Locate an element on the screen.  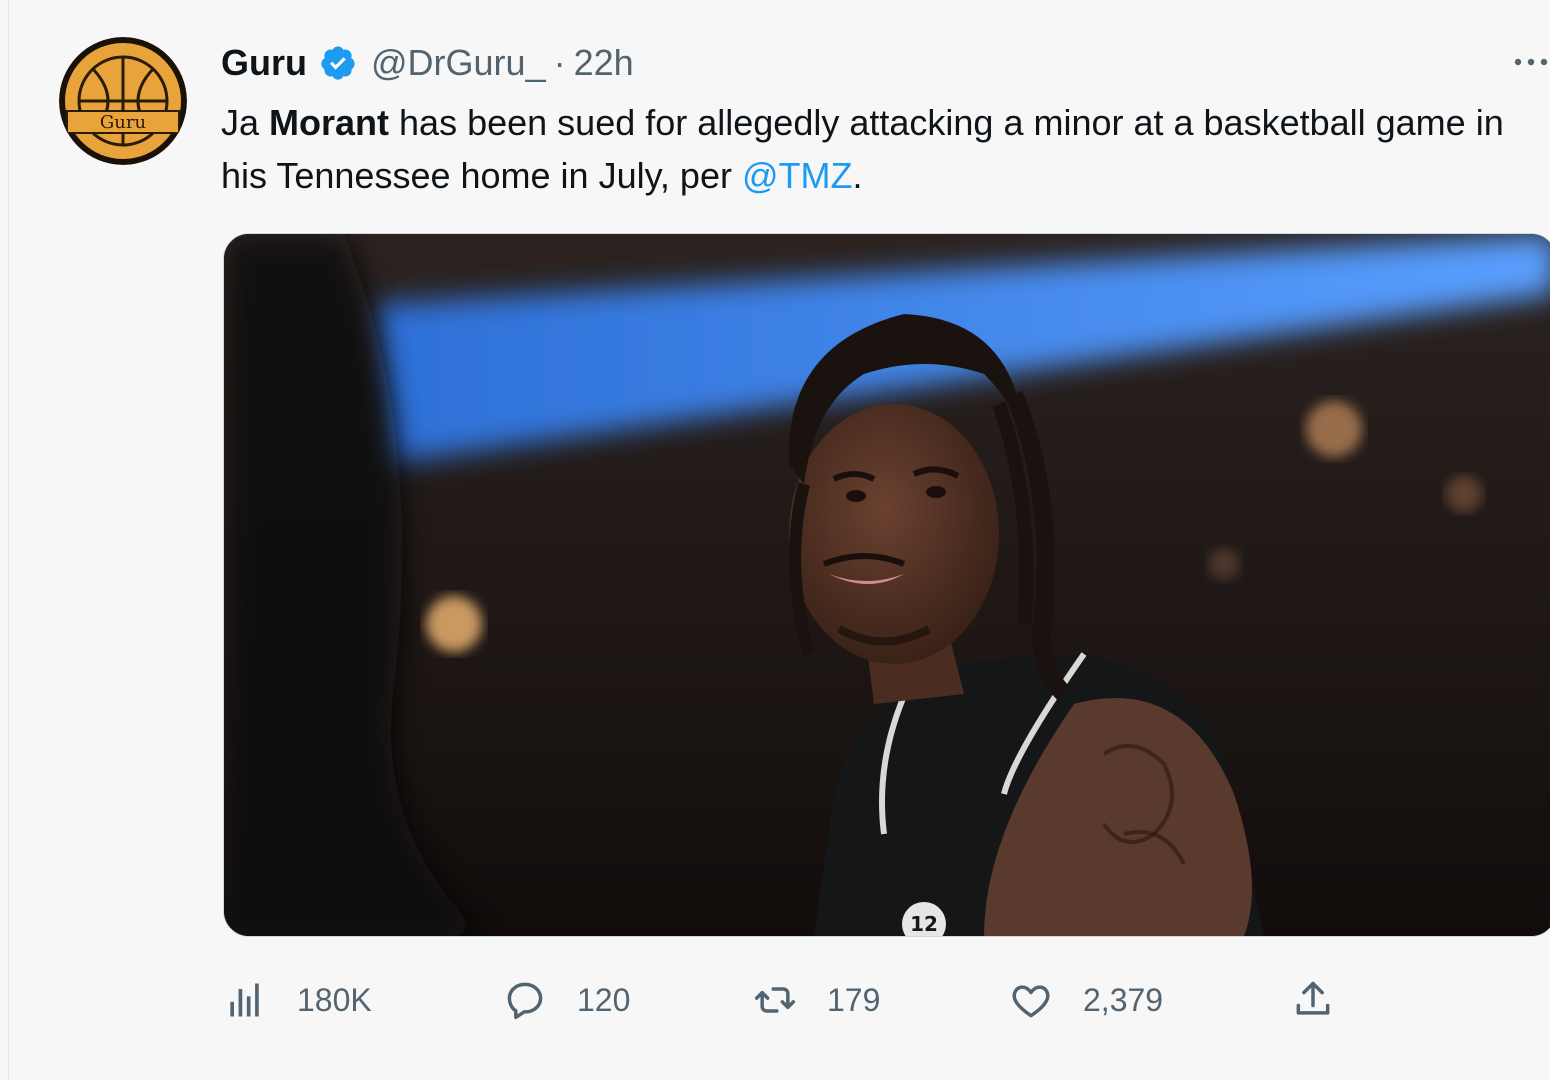
jersey-number: 12 is located at coordinates (924, 924).